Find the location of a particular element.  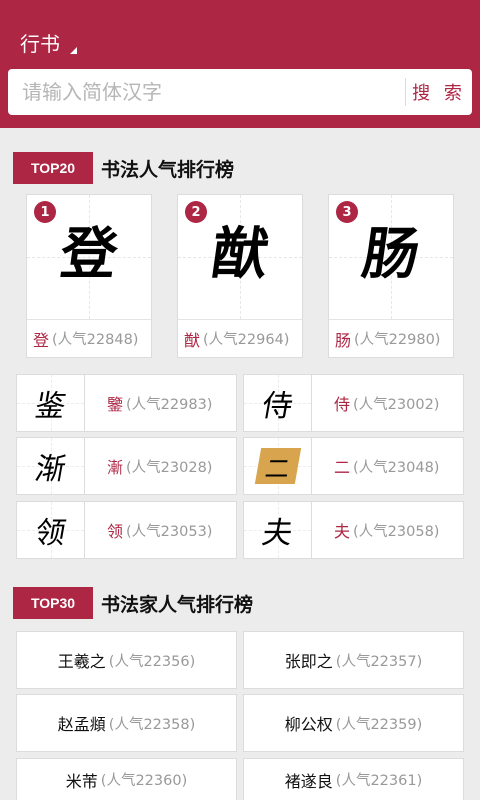

calligrapher-name: 柳公权 is located at coordinates (308, 724).